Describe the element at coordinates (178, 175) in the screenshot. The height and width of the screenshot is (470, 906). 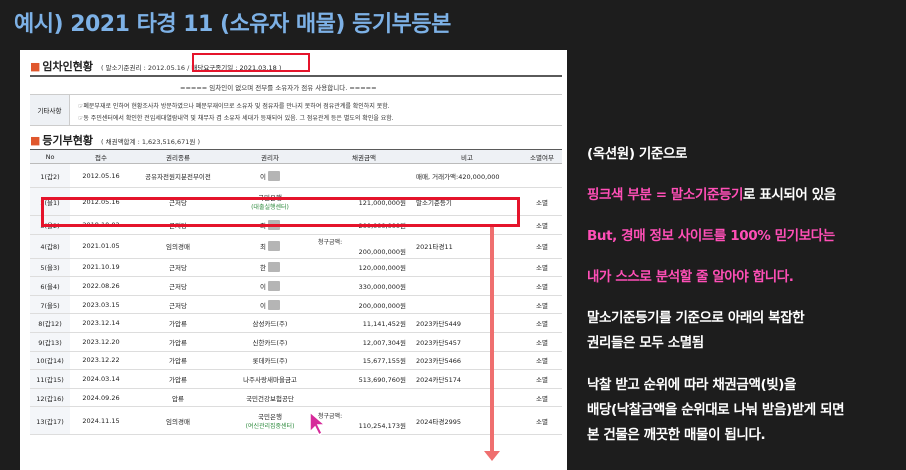
I see `cell-type: 공유자전원지분전부이전` at that location.